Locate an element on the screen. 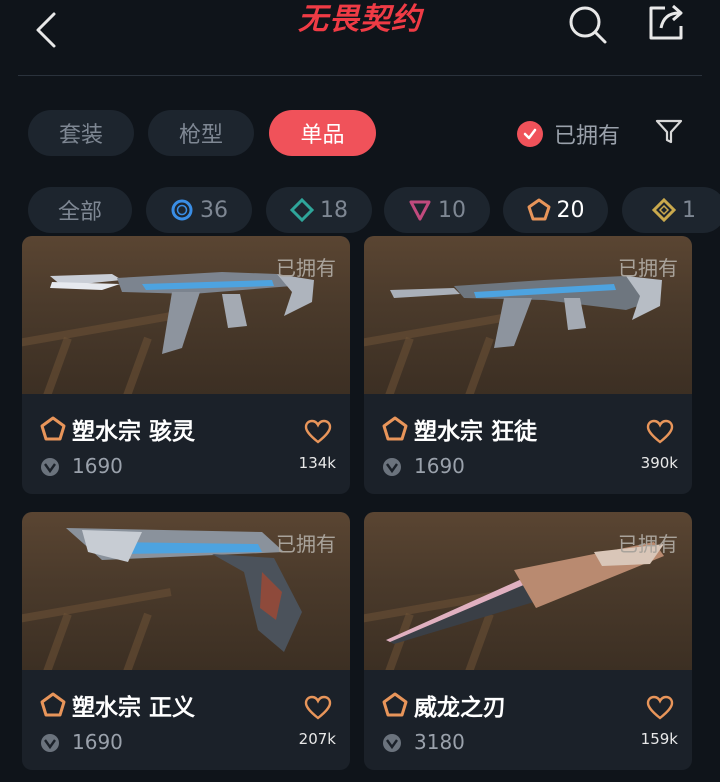  tier-chip-pink: 10 is located at coordinates (437, 210).